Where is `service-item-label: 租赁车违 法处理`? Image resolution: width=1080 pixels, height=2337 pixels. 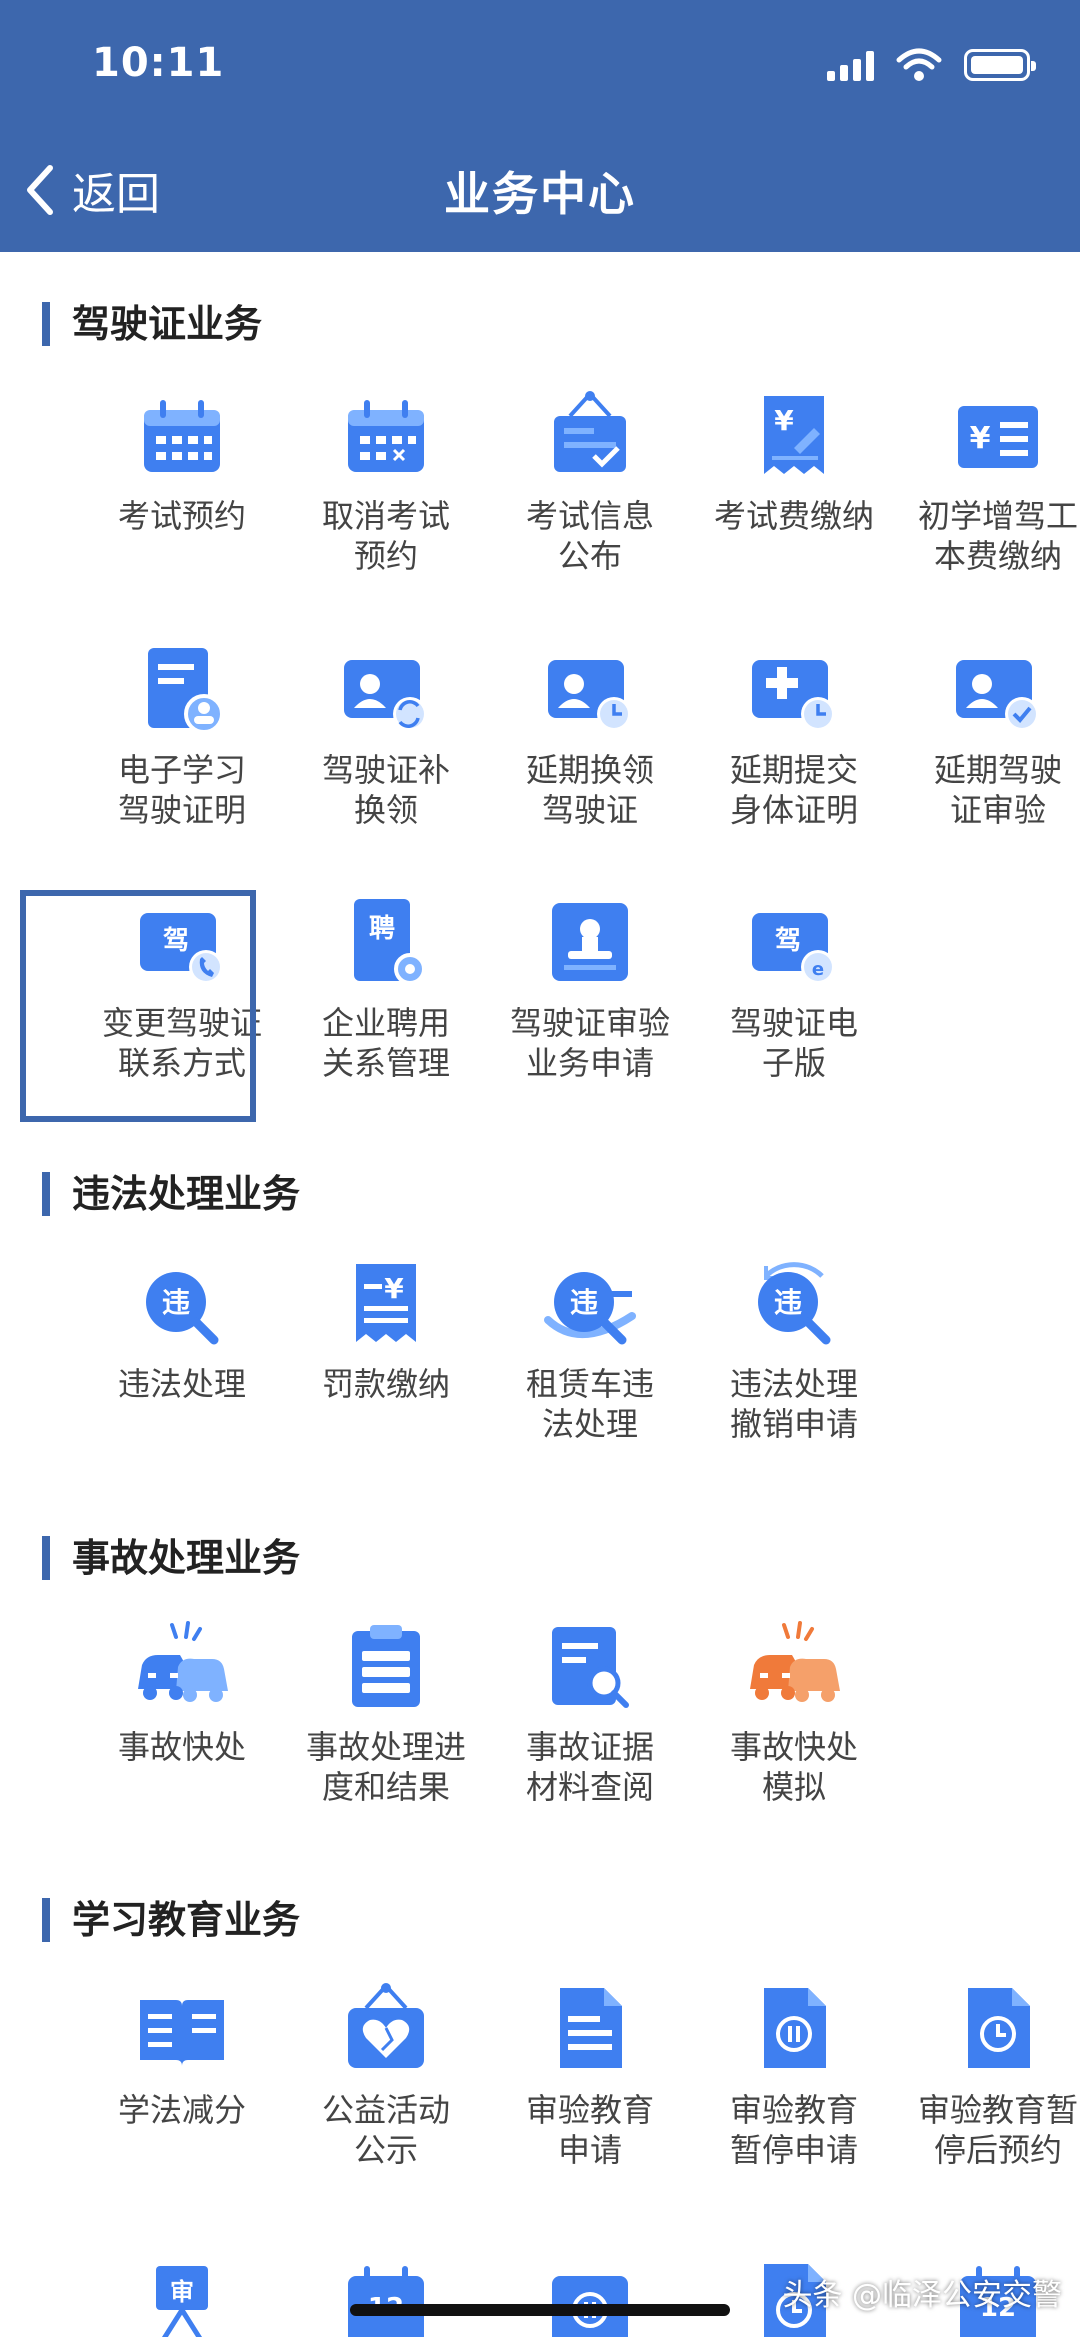
service-item-label: 租赁车违 法处理 is located at coordinates (589, 1404).